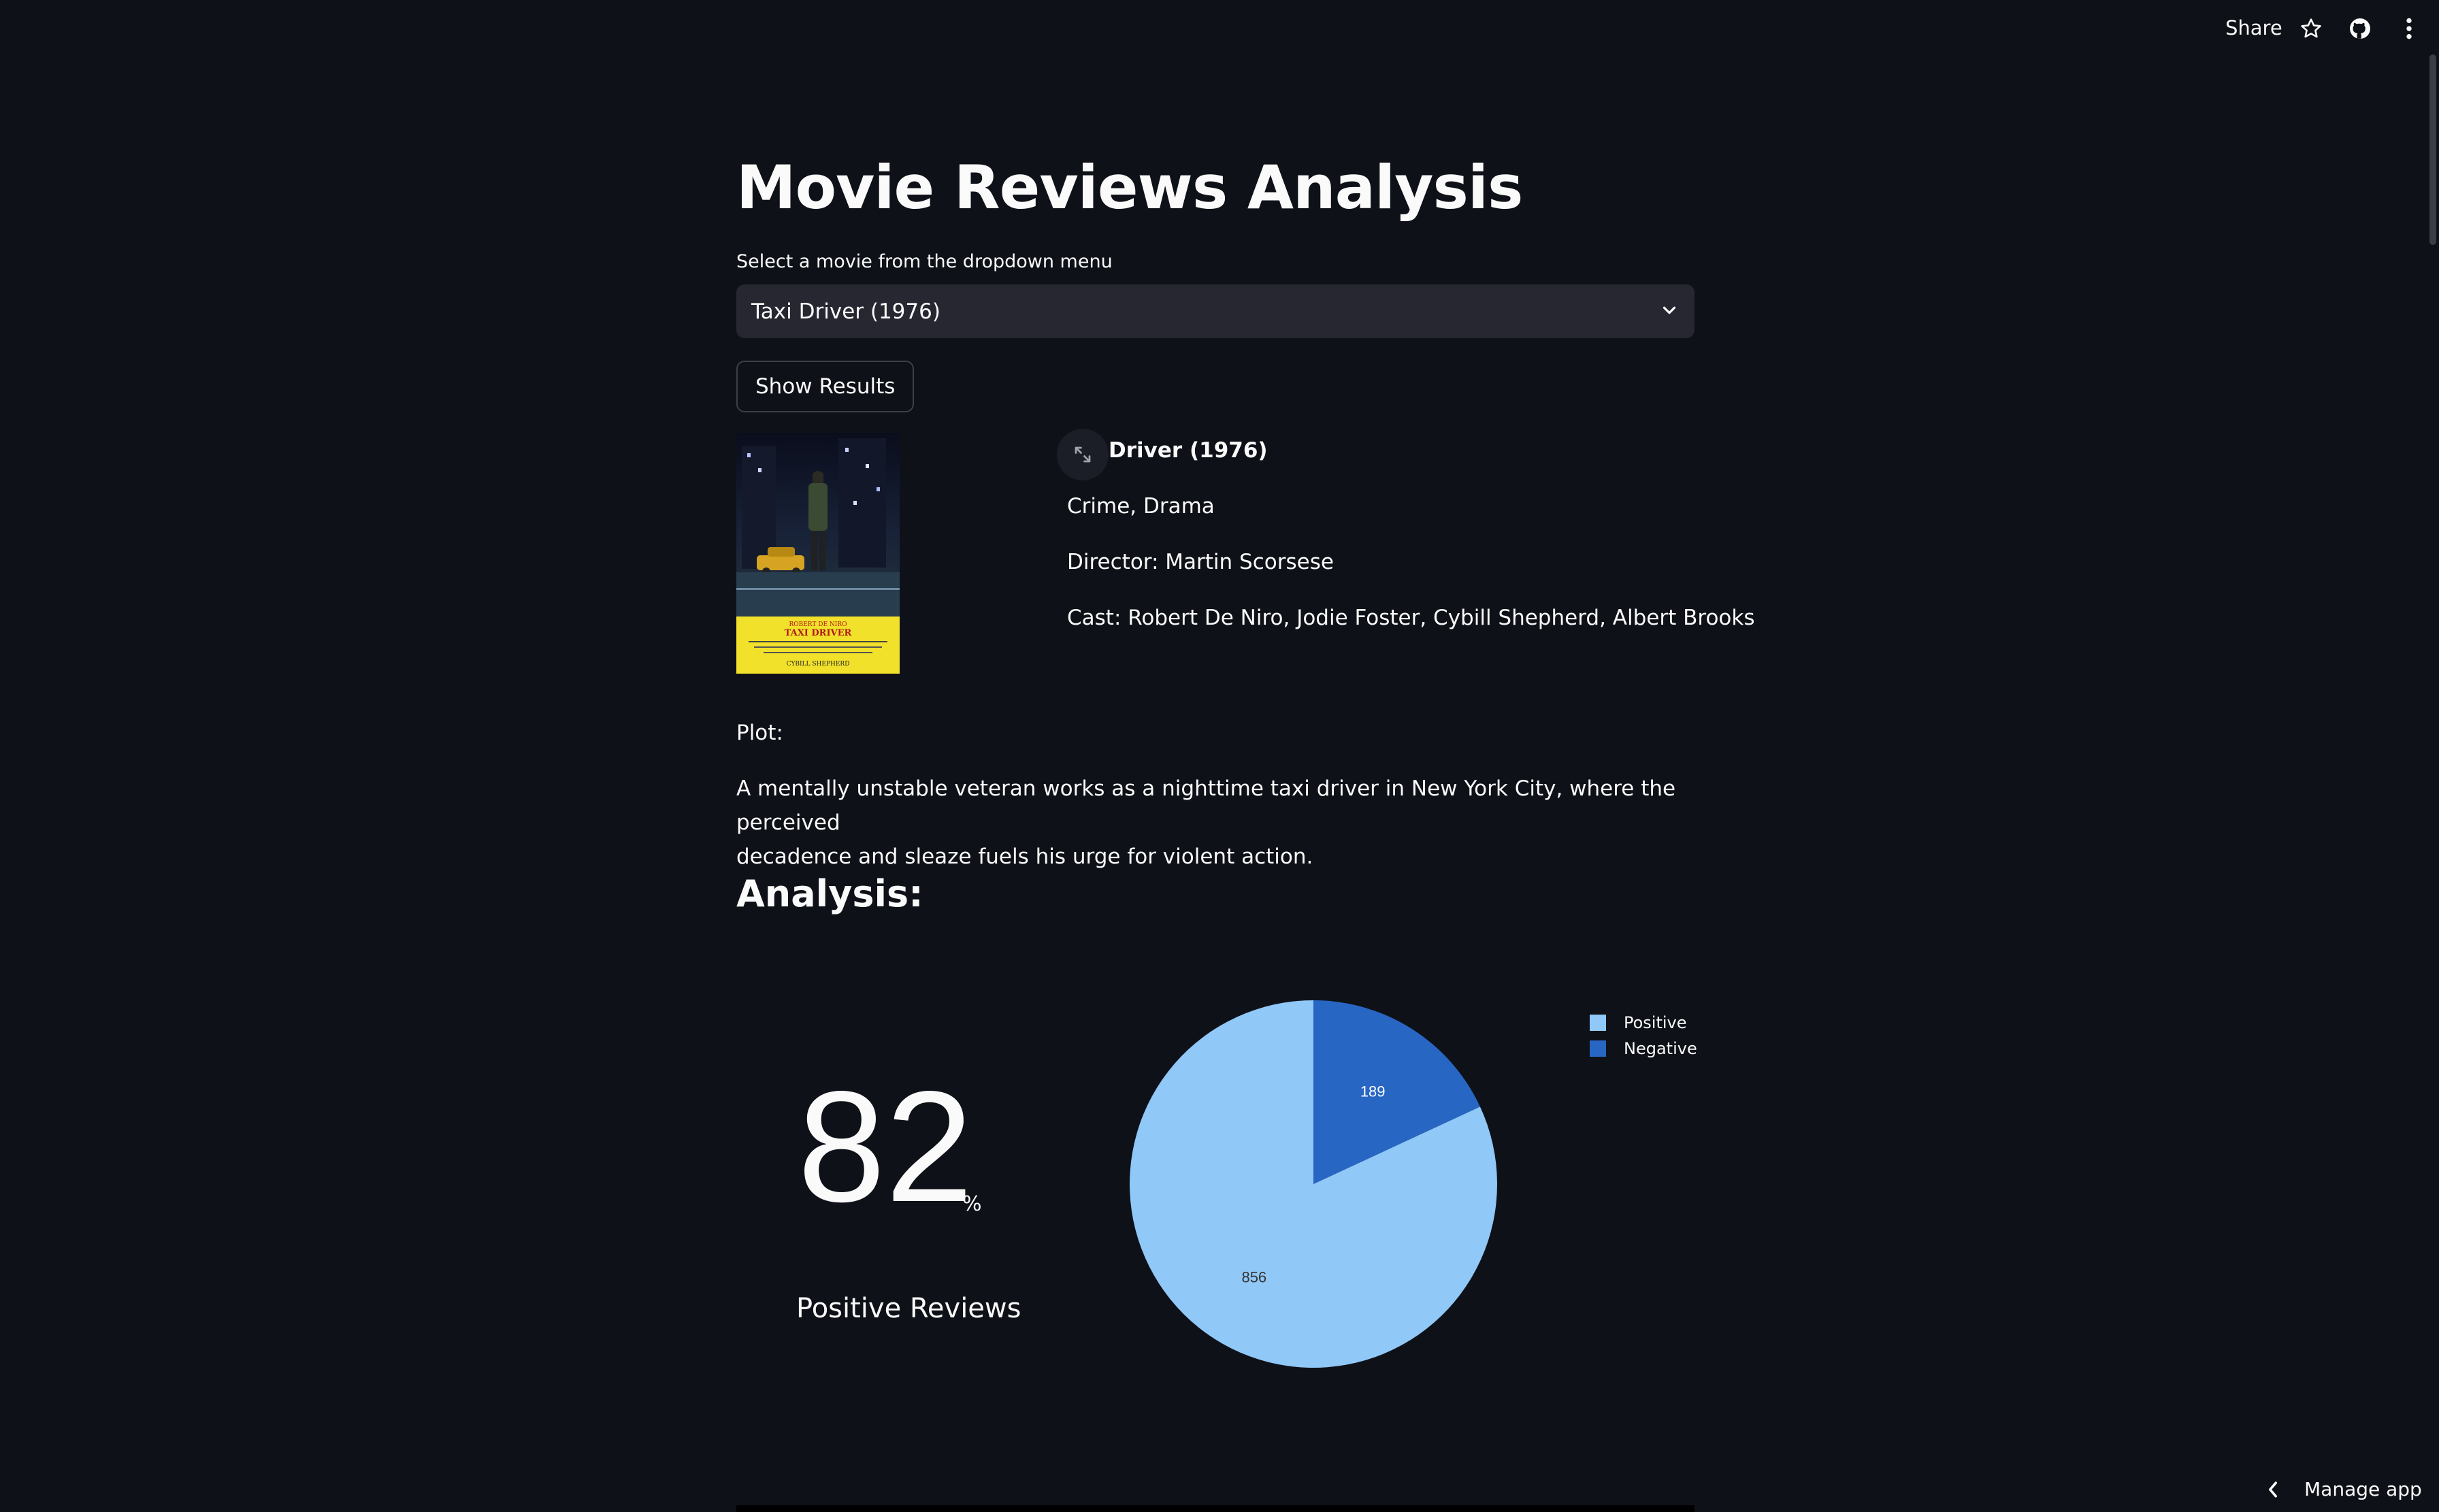 The image size is (2439, 1512). Describe the element at coordinates (2409, 29) in the screenshot. I see `more-vert-icon` at that location.